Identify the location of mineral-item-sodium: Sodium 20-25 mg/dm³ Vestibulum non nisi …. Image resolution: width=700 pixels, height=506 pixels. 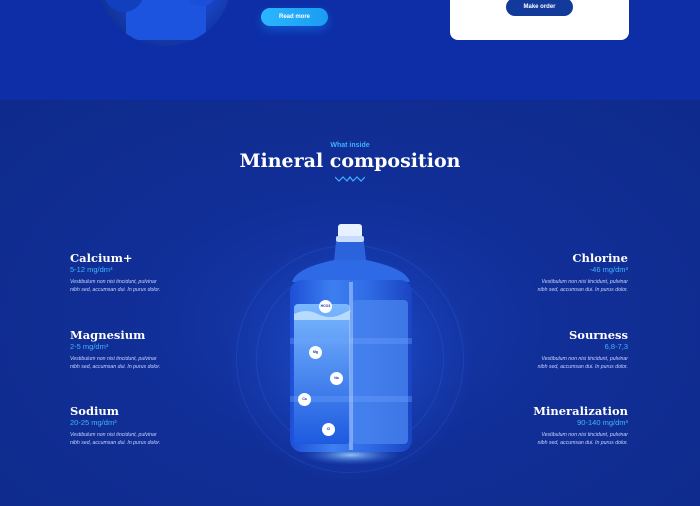
(125, 426).